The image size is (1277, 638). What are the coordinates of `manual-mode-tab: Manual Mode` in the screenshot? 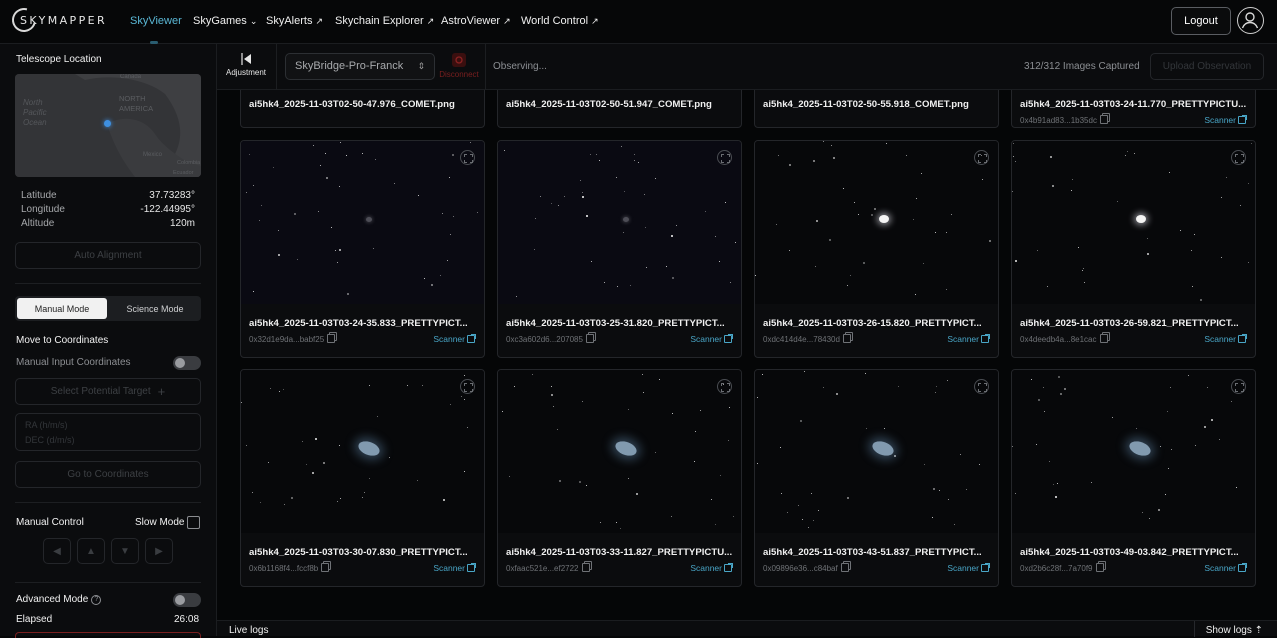 It's located at (62, 308).